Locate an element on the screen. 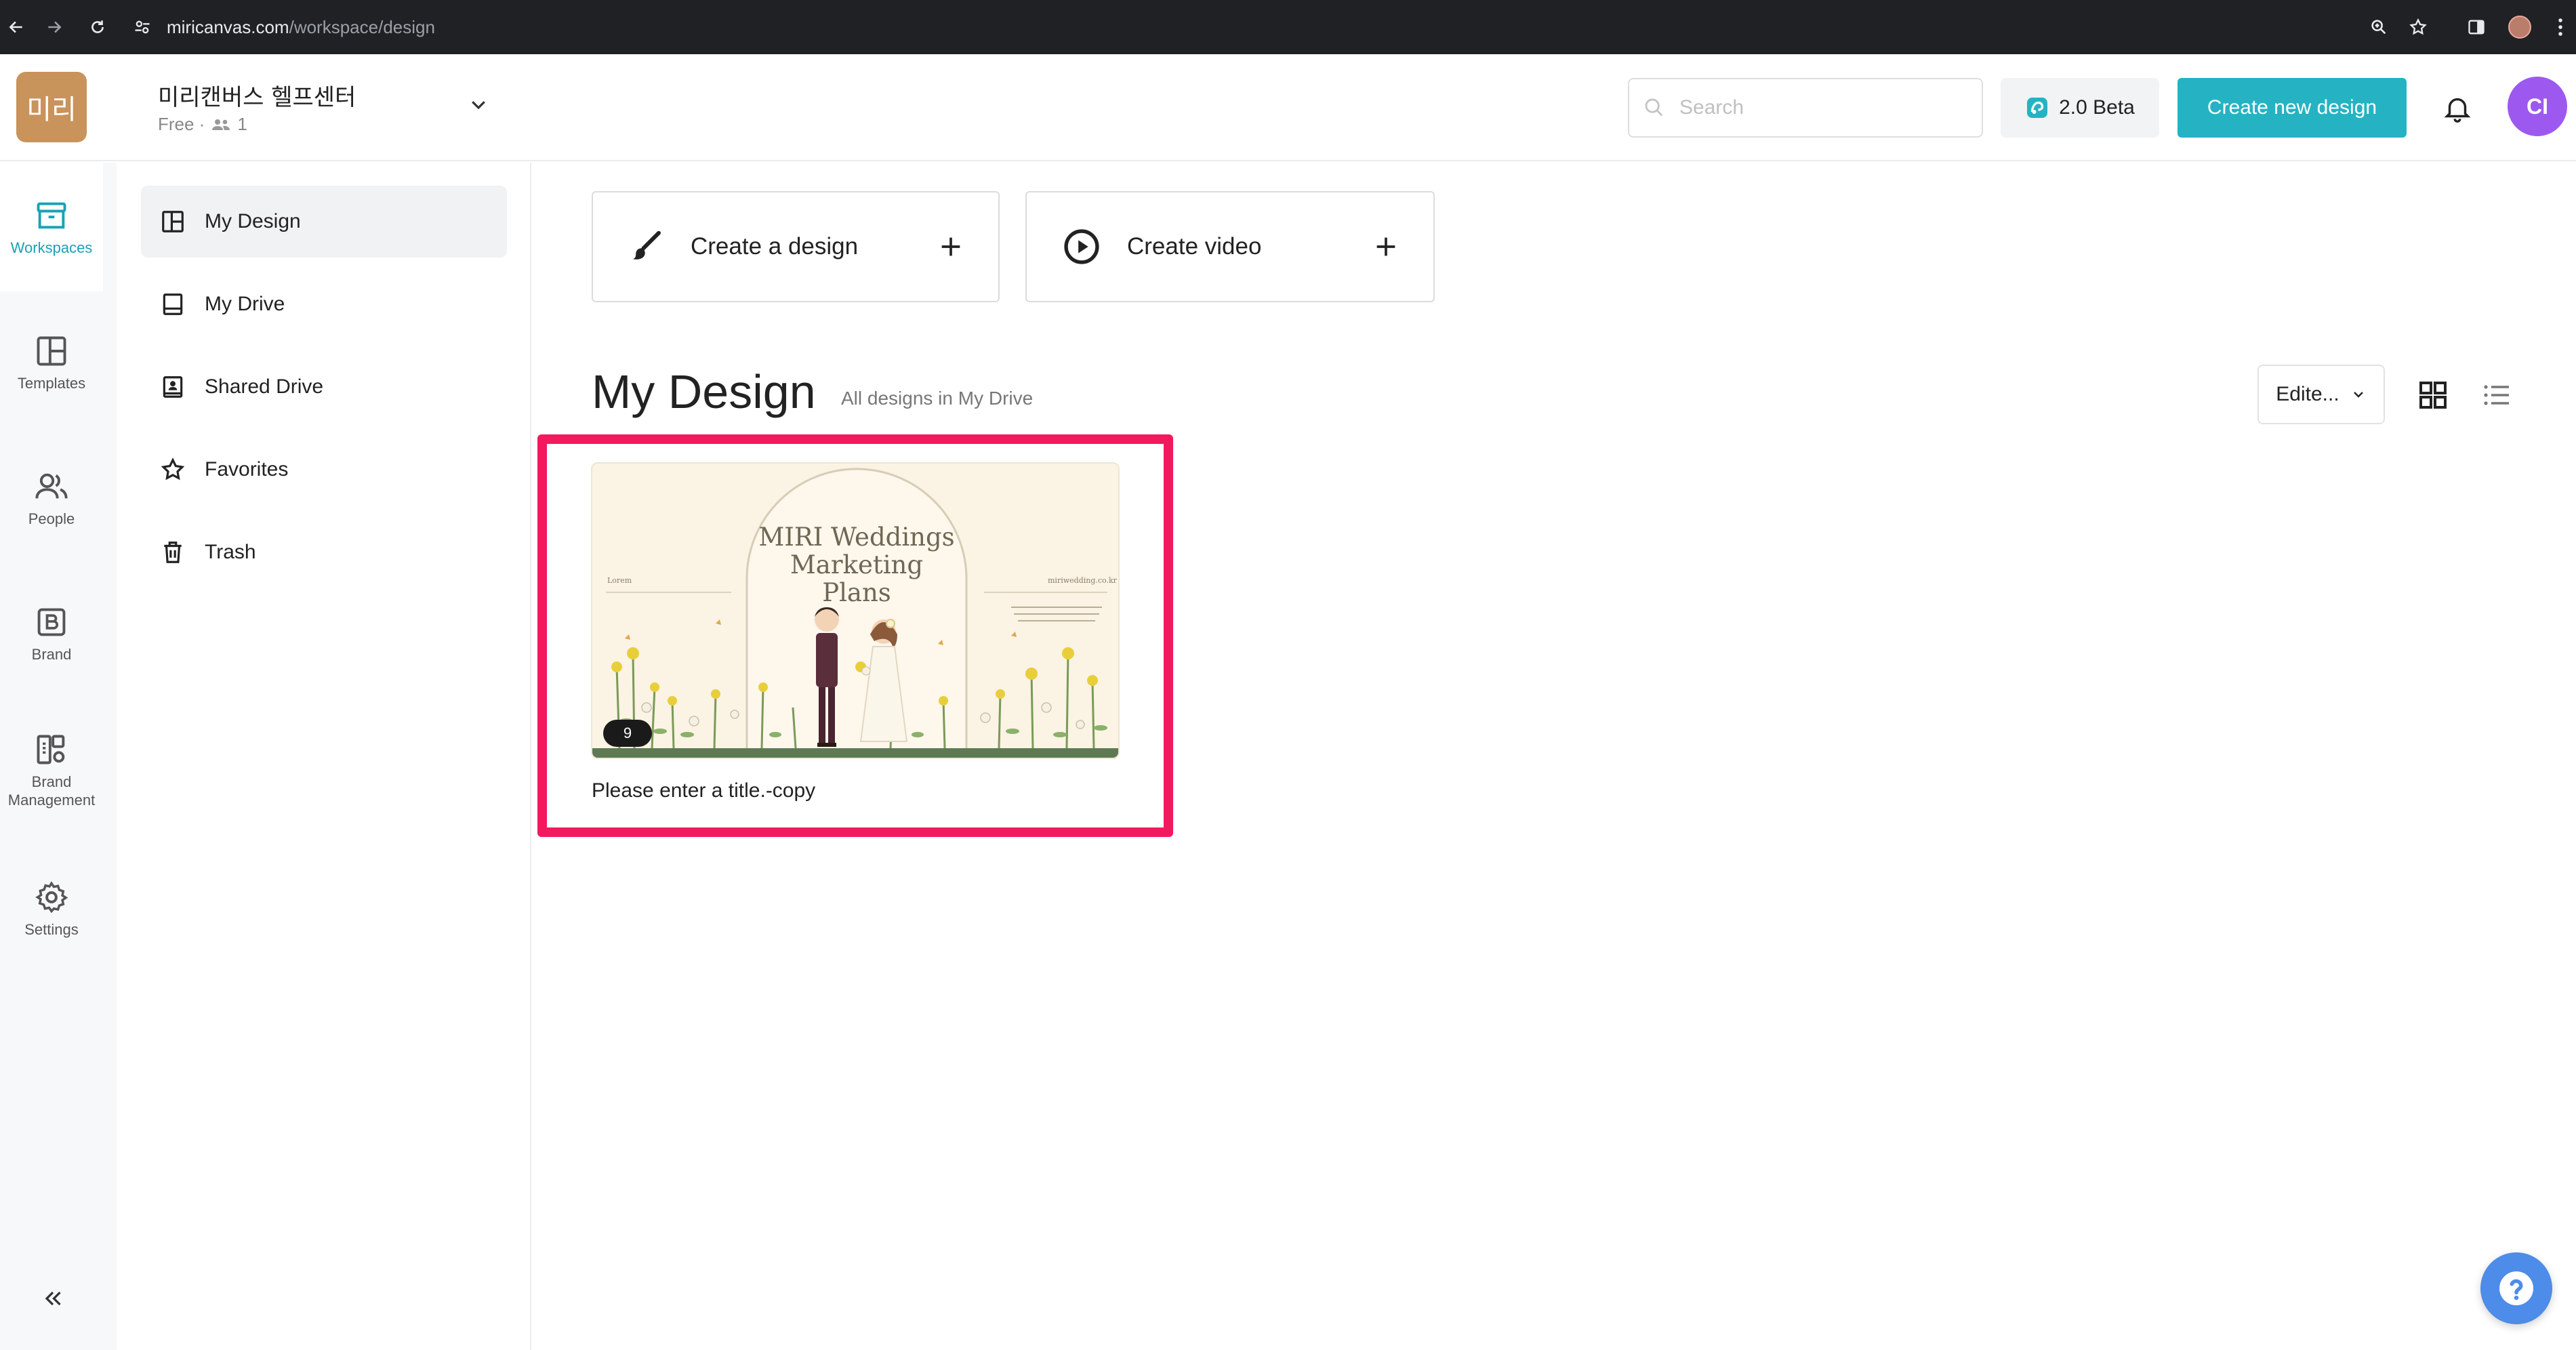 The height and width of the screenshot is (1350, 2576). search-icon is located at coordinates (1655, 107).